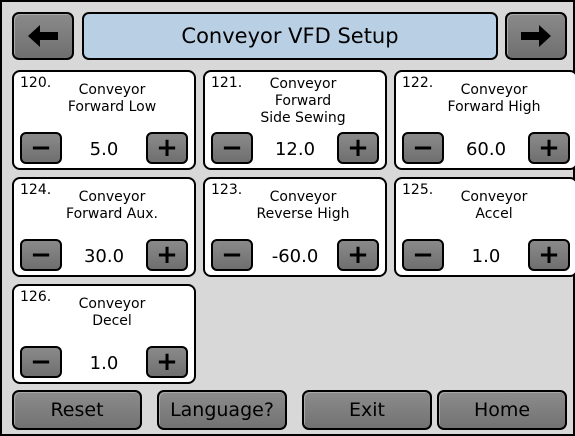 The image size is (575, 436). Describe the element at coordinates (290, 36) in the screenshot. I see `page-title: Conveyor VFD Setup` at that location.